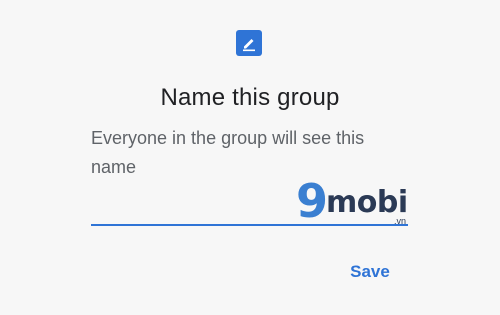 The width and height of the screenshot is (500, 315). What do you see at coordinates (228, 152) in the screenshot?
I see `dialog-subtitle: Everyone in the group will see this name` at bounding box center [228, 152].